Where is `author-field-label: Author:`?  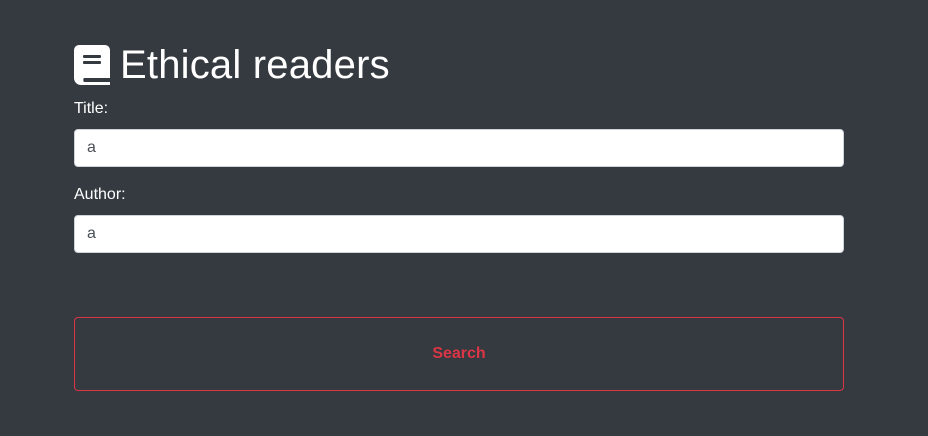 author-field-label: Author: is located at coordinates (100, 194).